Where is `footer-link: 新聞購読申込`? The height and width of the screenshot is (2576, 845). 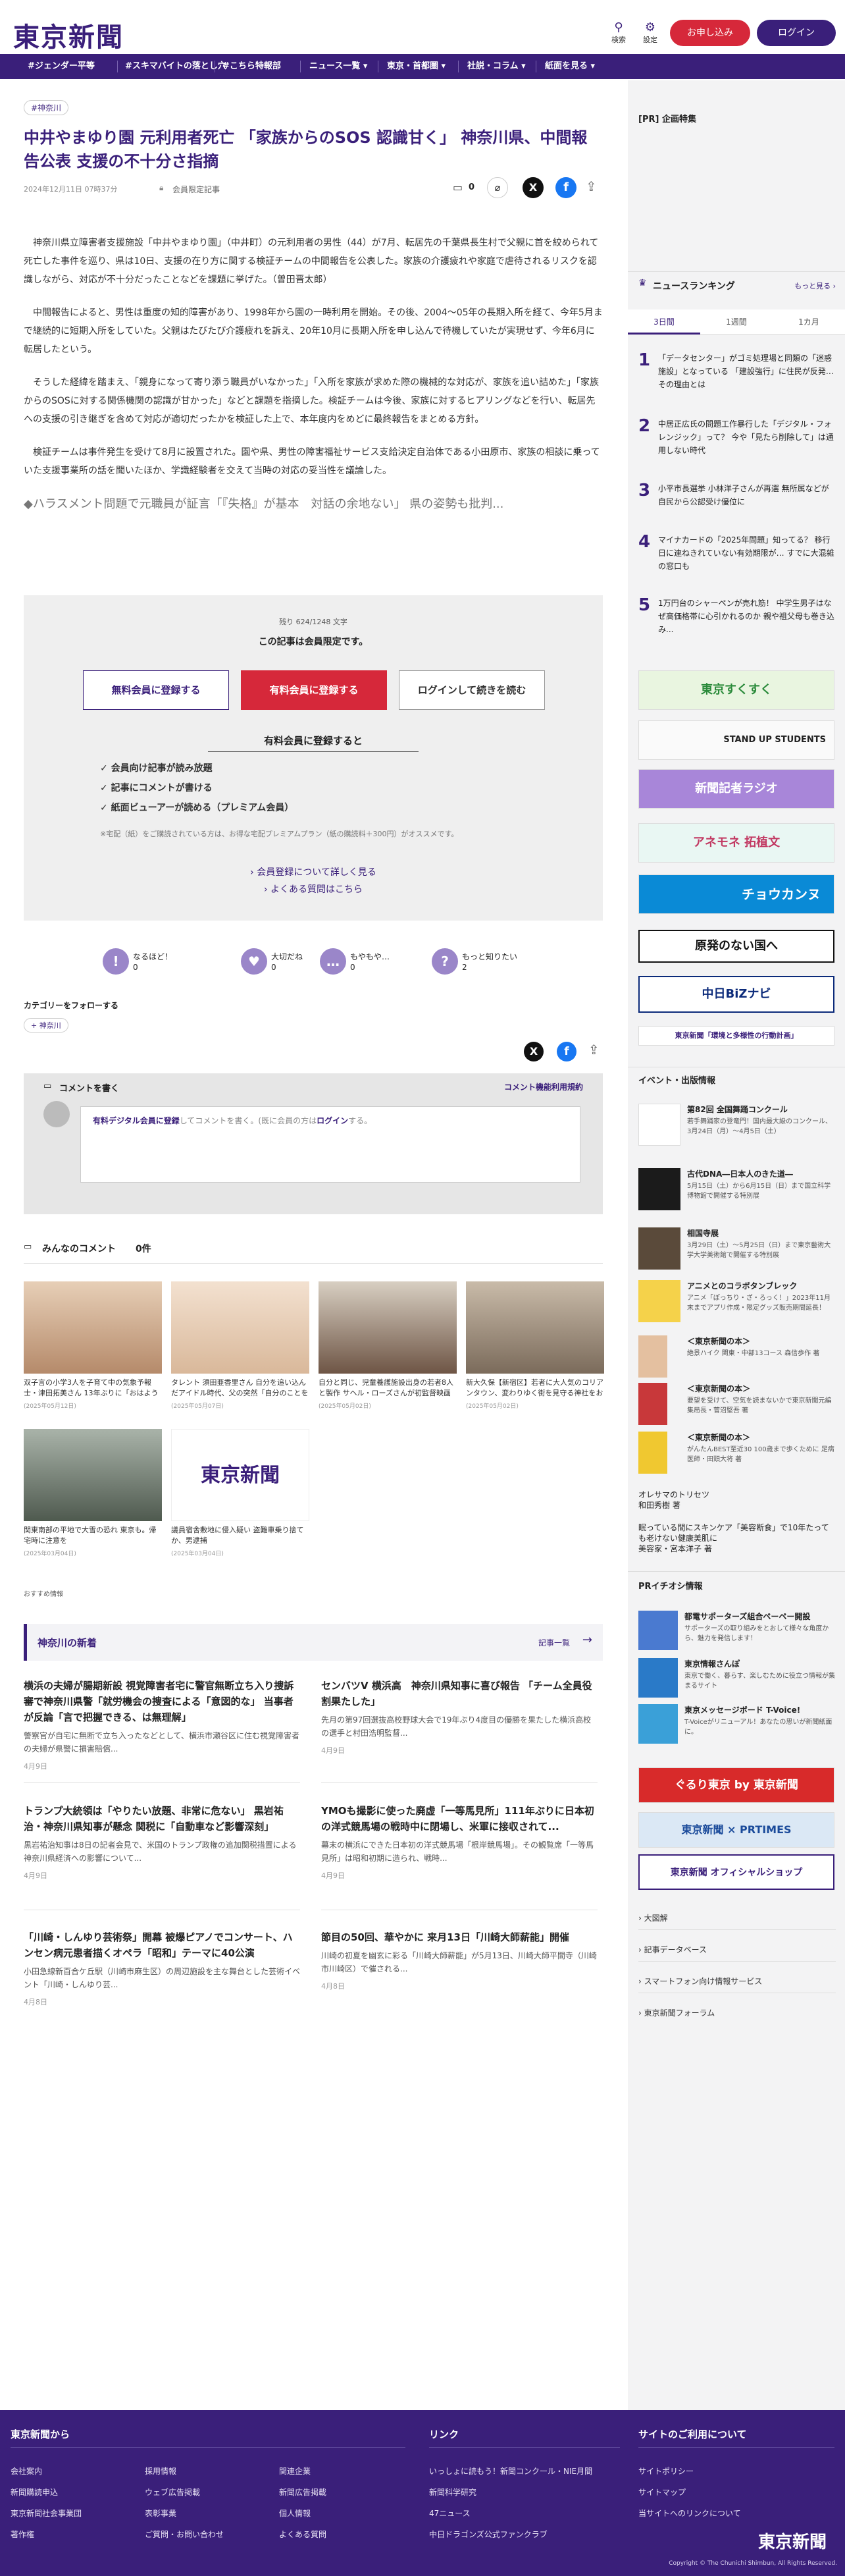 footer-link: 新聞購読申込 is located at coordinates (34, 2492).